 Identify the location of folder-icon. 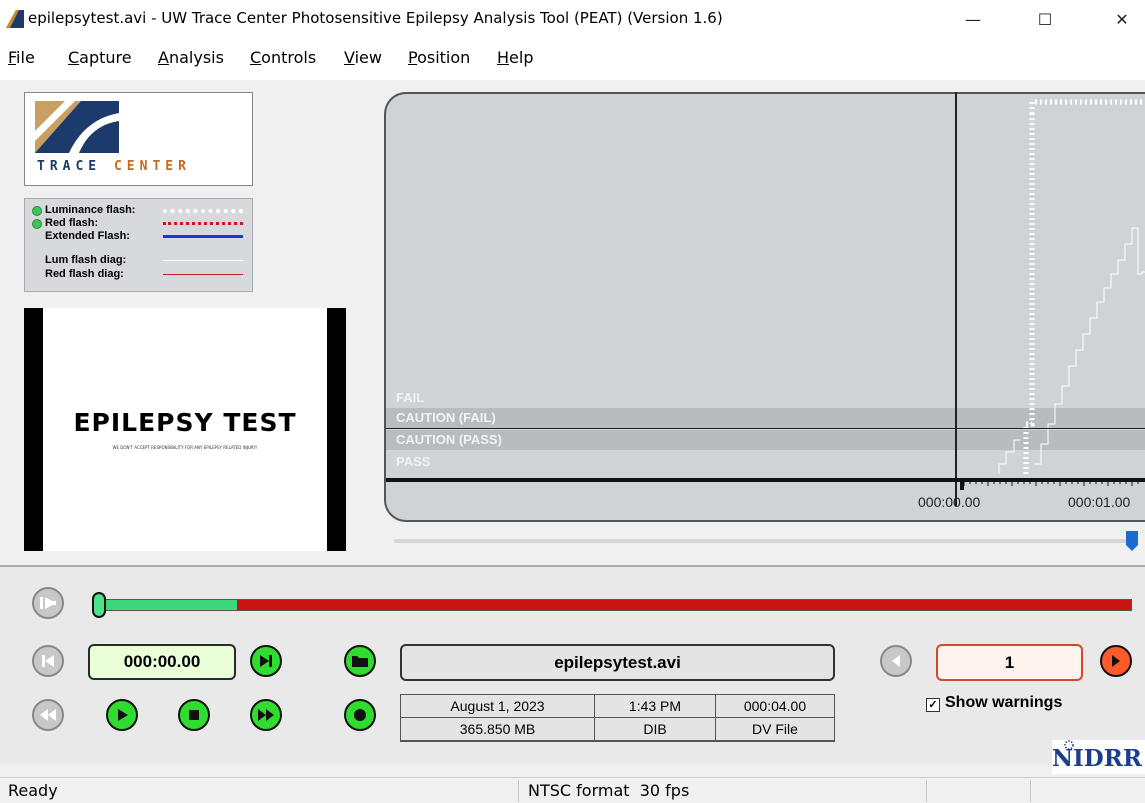
(360, 661).